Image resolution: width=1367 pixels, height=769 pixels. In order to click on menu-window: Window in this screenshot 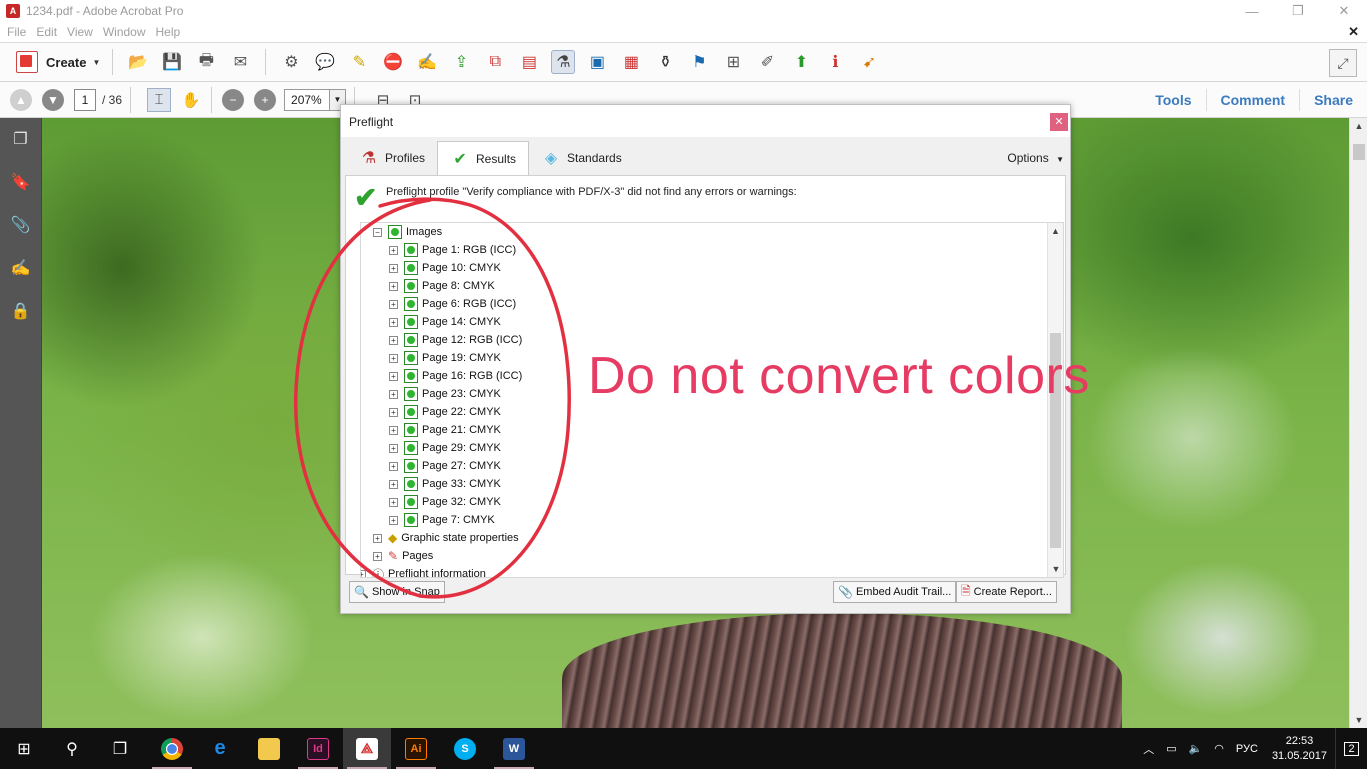, I will do `click(124, 32)`.